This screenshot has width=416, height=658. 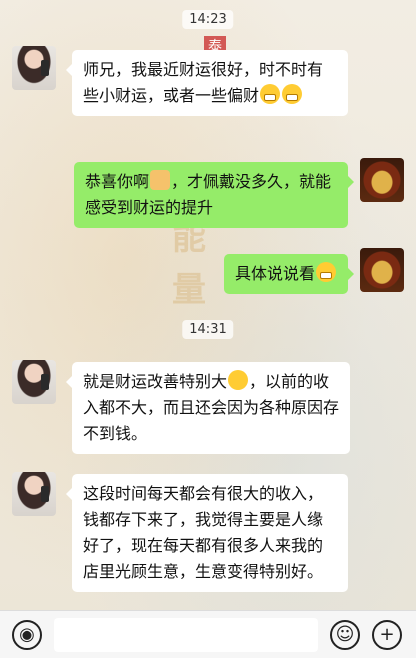 I want to click on plus-icon: +, so click(x=387, y=635).